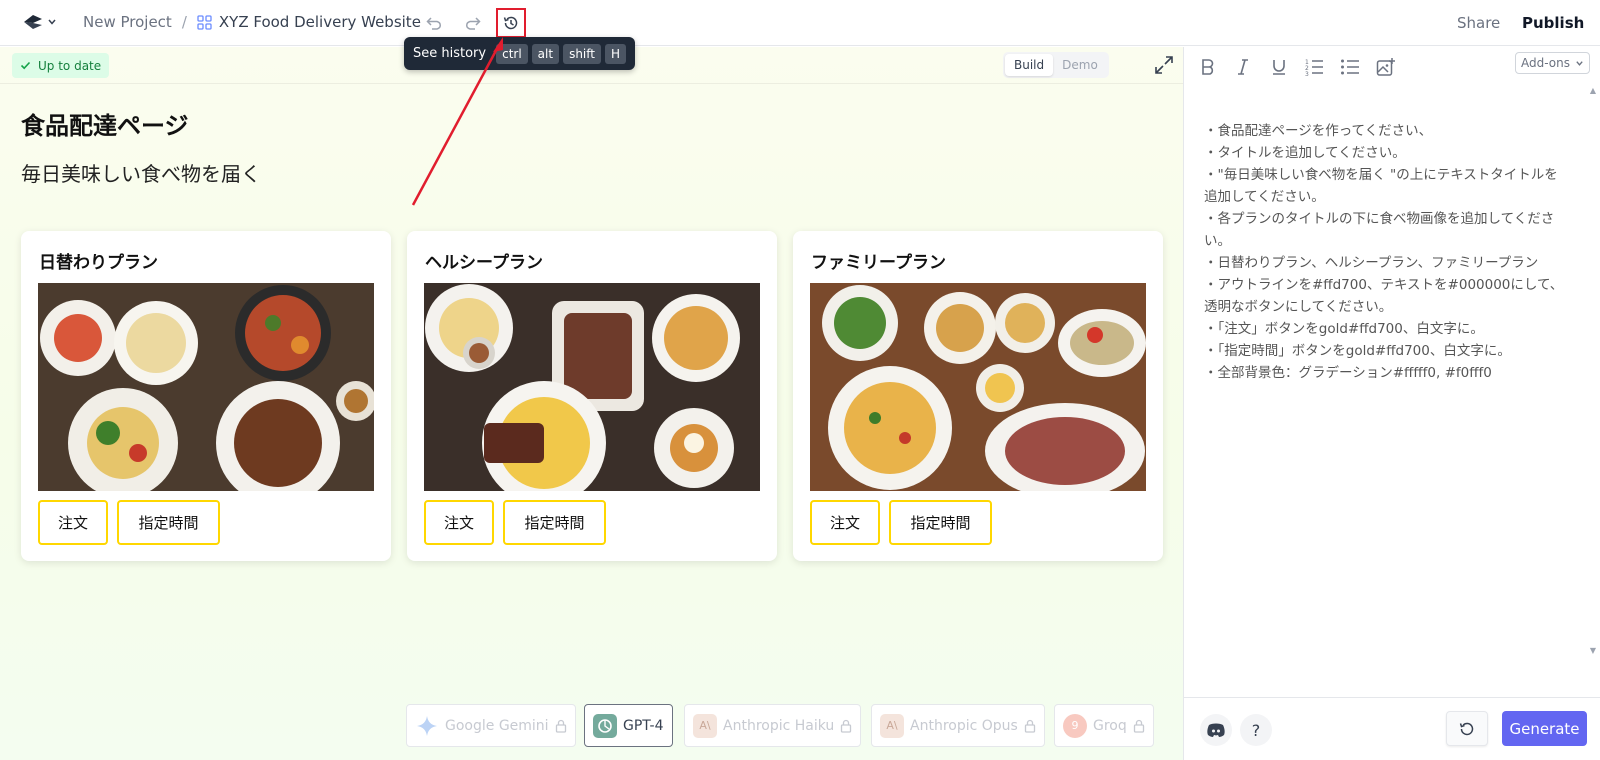 The height and width of the screenshot is (760, 1600). Describe the element at coordinates (643, 725) in the screenshot. I see `model-name: GPT-4` at that location.